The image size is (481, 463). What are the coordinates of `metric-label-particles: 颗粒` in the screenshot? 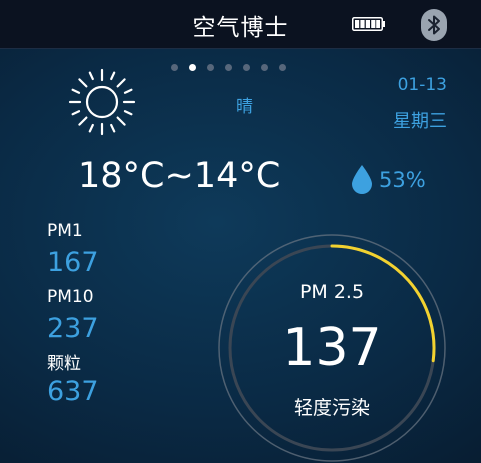 It's located at (64, 364).